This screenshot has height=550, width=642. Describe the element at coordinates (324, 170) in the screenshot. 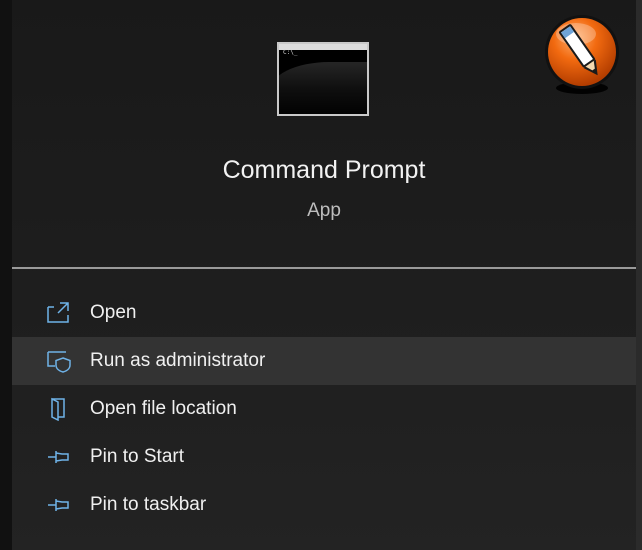

I see `app-title: Command Prompt` at that location.